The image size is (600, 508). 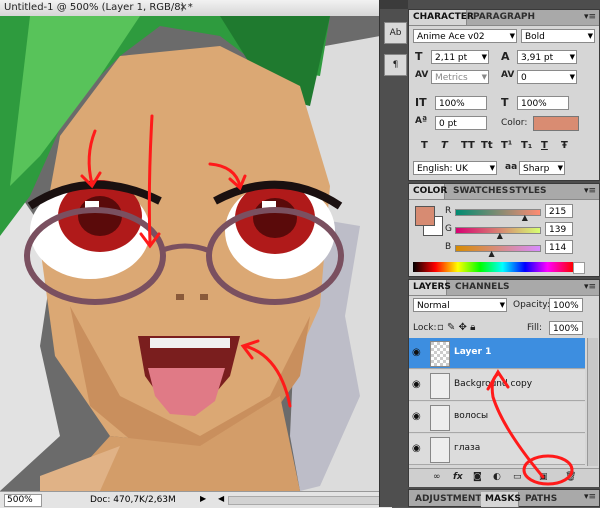 What do you see at coordinates (493, 267) in the screenshot?
I see `color-spectrum-bar` at bounding box center [493, 267].